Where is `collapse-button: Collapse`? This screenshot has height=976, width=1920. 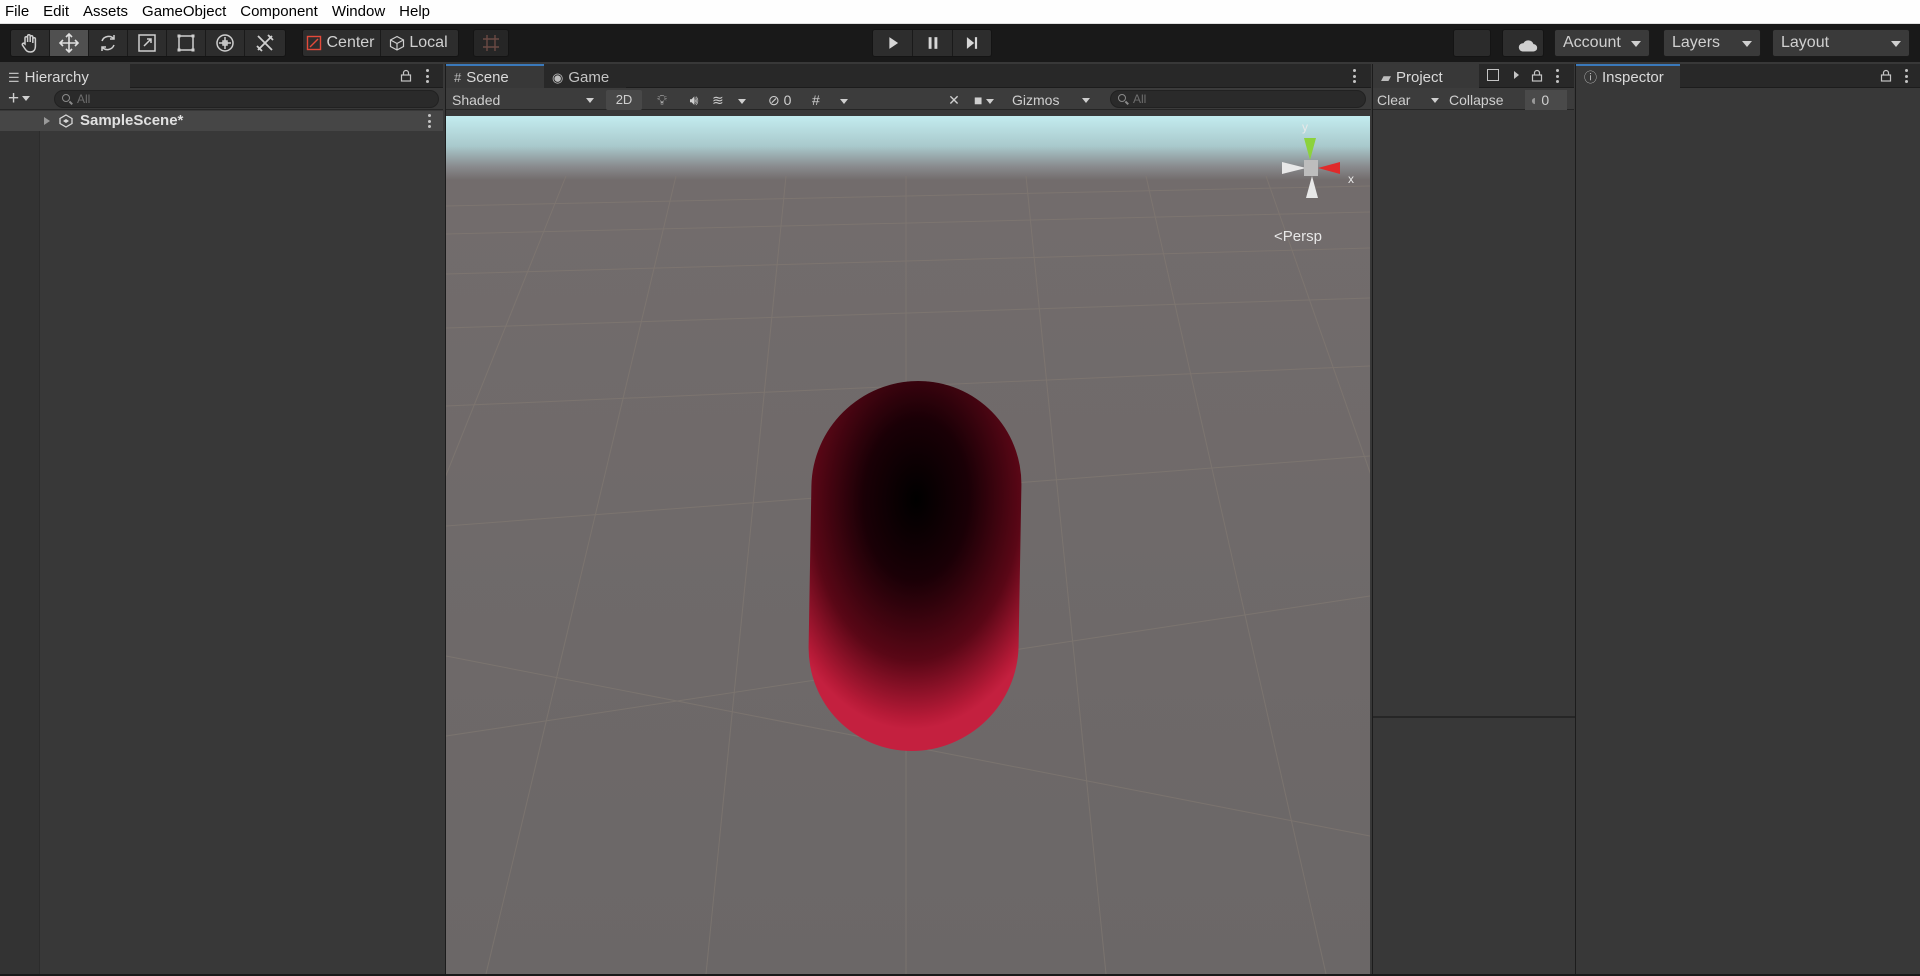
collapse-button: Collapse is located at coordinates (1484, 100).